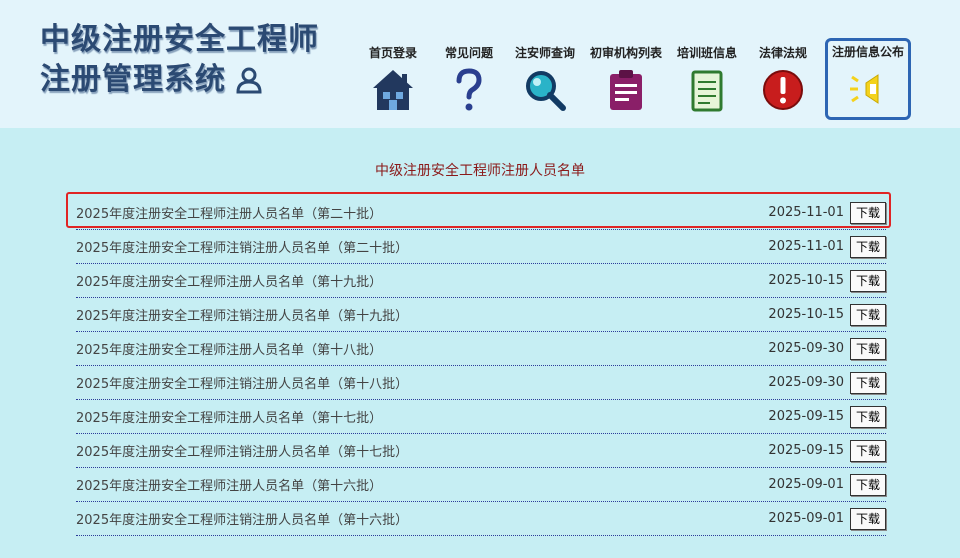 The width and height of the screenshot is (960, 558). I want to click on nav-label: 培训班信息, so click(706, 53).